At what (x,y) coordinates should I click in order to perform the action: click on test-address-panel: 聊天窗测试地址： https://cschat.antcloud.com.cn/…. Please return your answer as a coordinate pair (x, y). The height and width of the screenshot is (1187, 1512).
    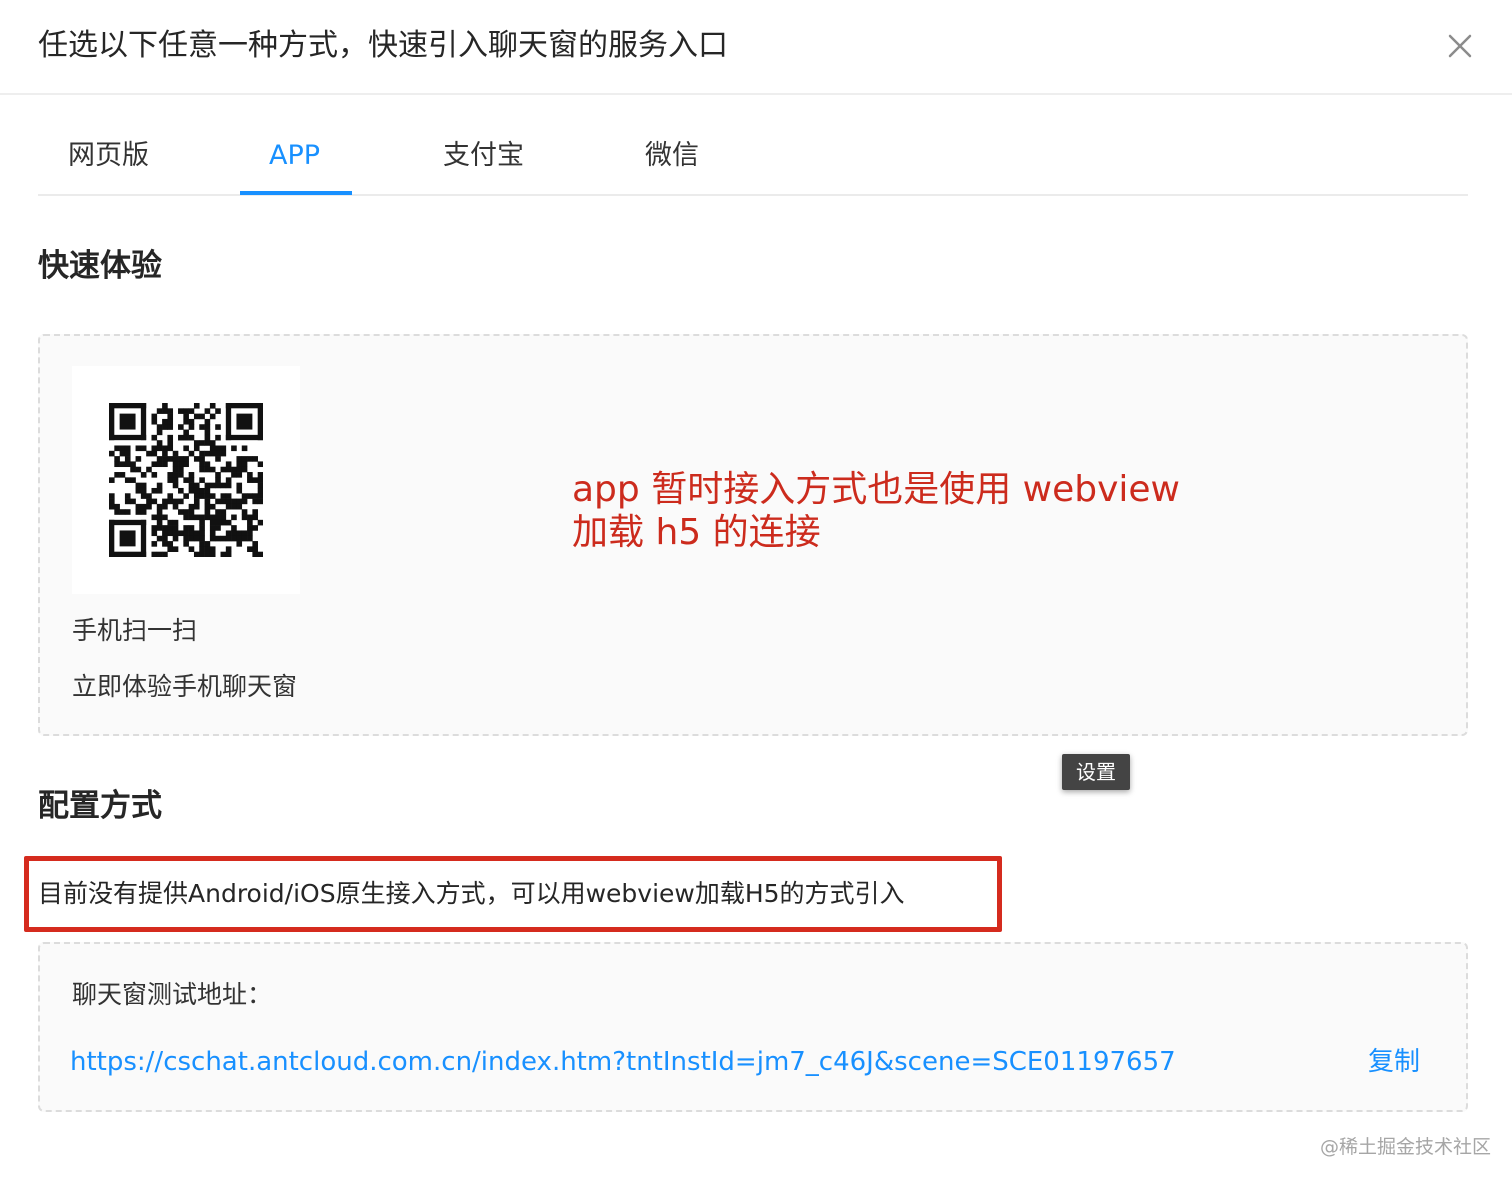
    Looking at the image, I should click on (753, 1027).